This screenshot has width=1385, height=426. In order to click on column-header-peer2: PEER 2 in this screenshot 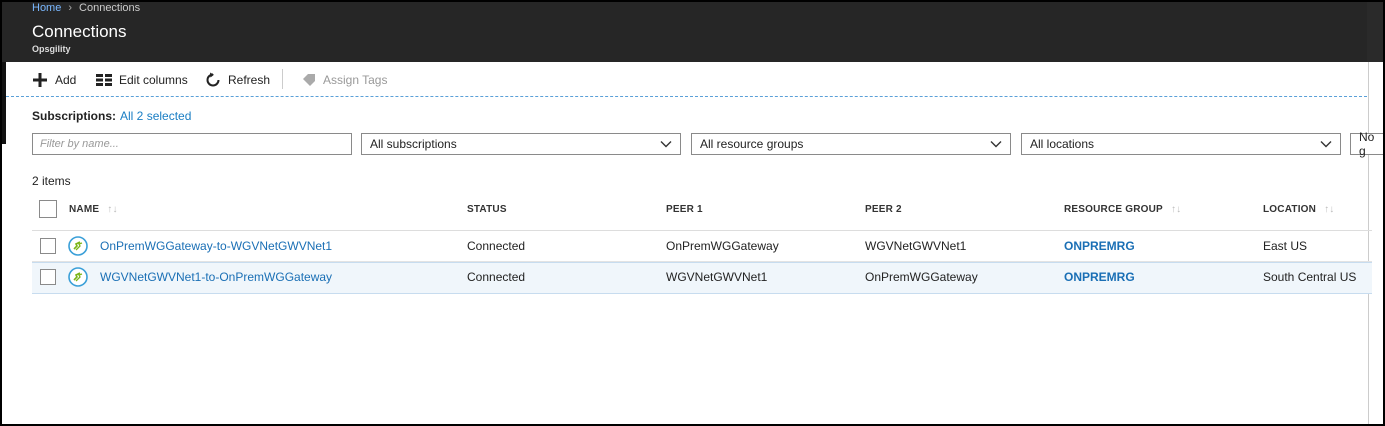, I will do `click(883, 209)`.